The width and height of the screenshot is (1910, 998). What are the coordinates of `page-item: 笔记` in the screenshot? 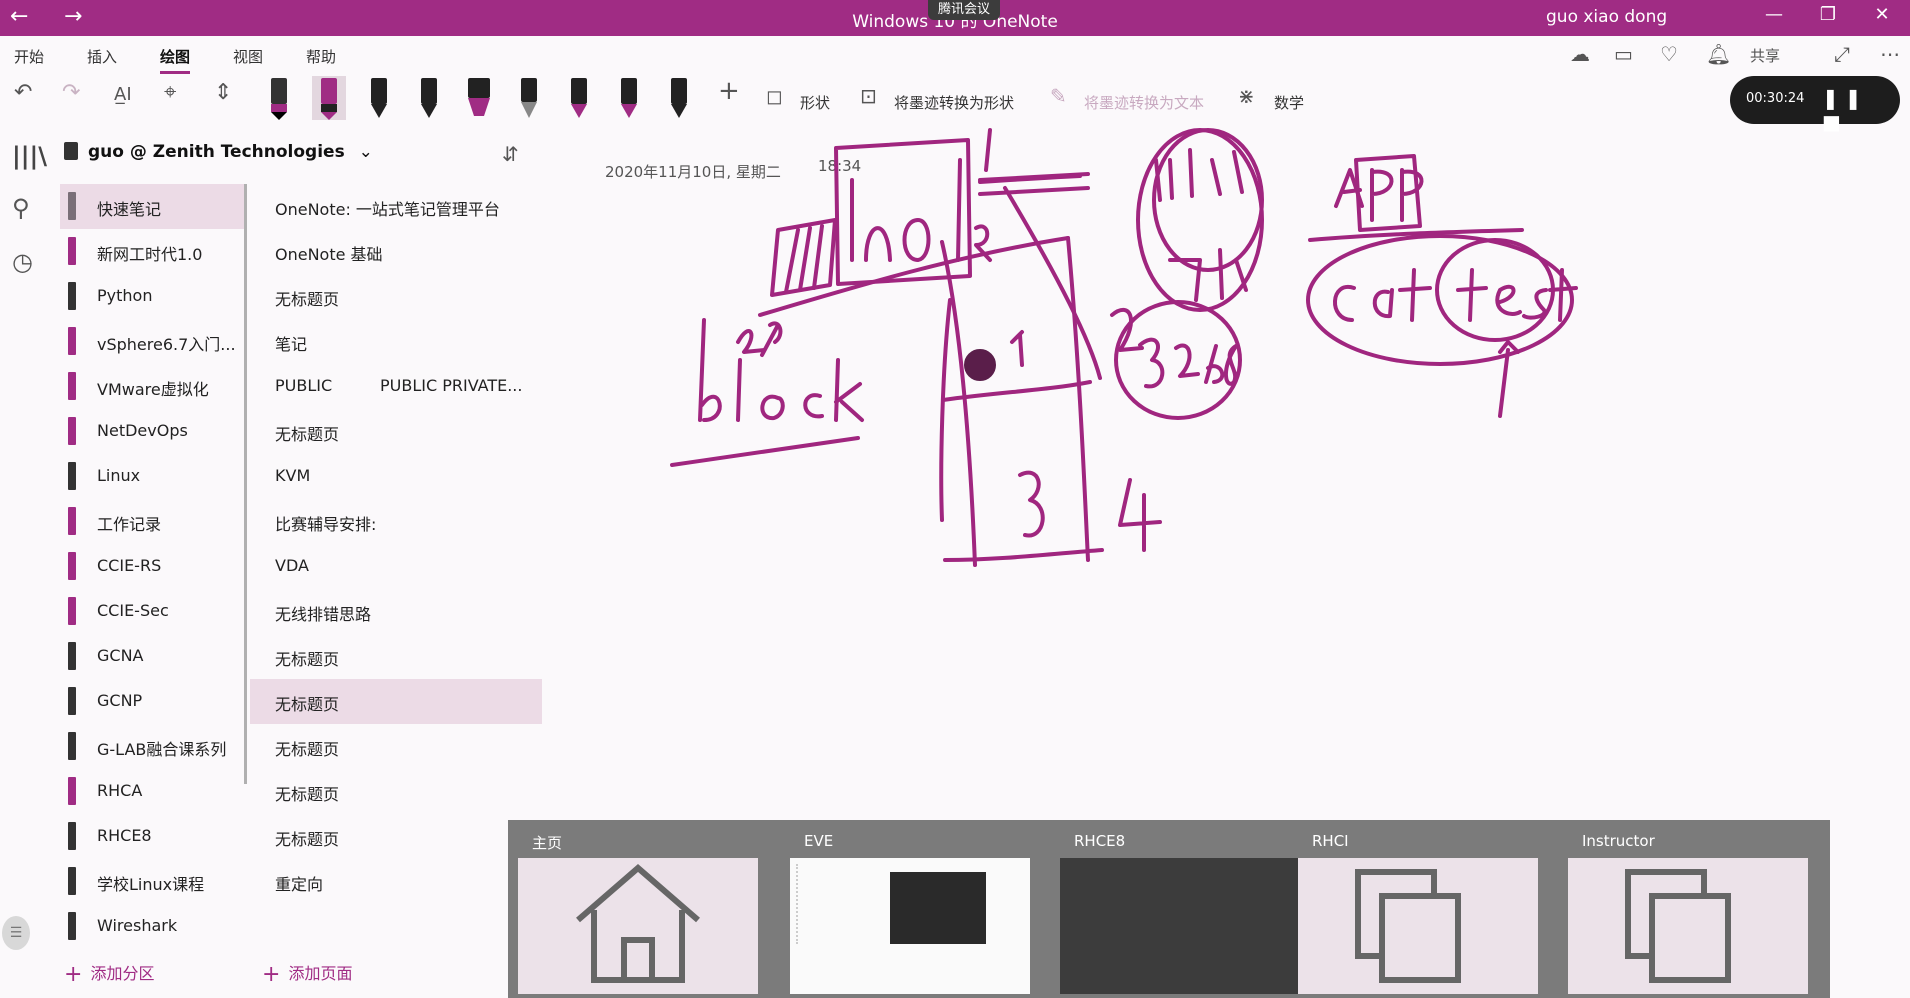 It's located at (396, 341).